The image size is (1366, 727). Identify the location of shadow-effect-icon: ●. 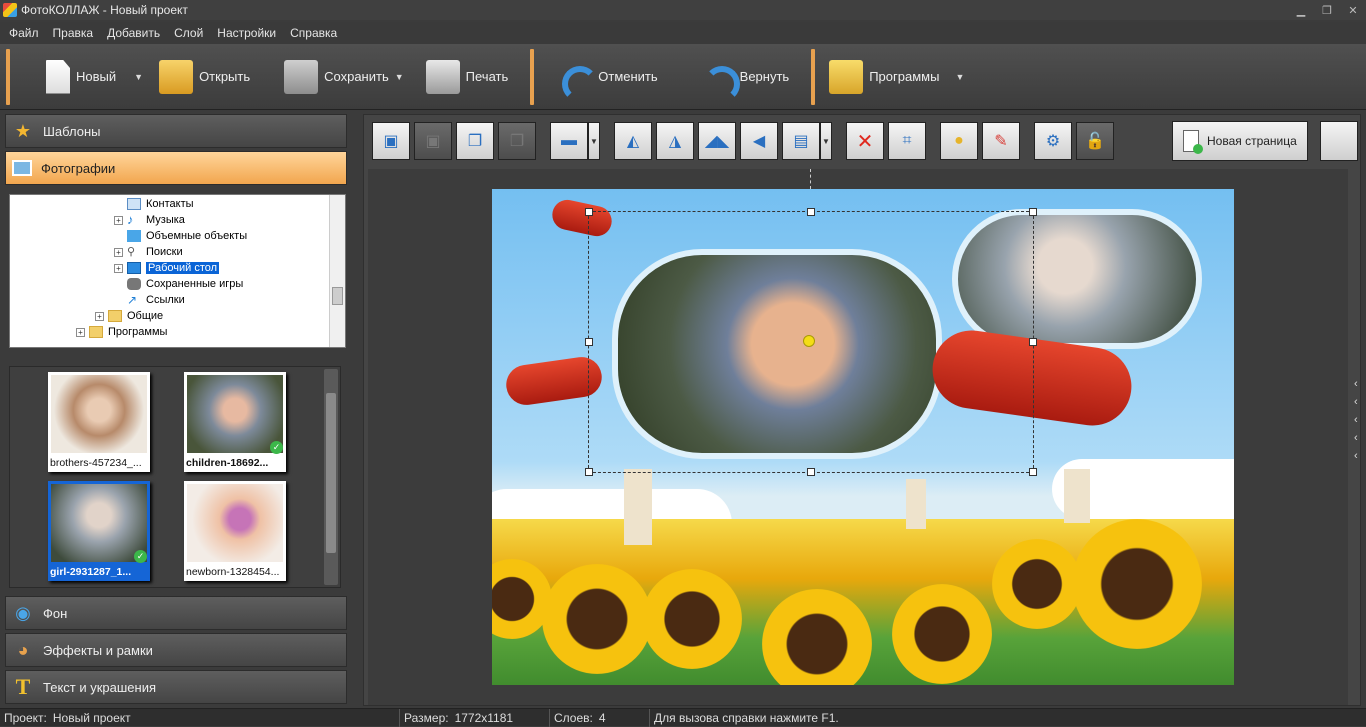
(959, 141).